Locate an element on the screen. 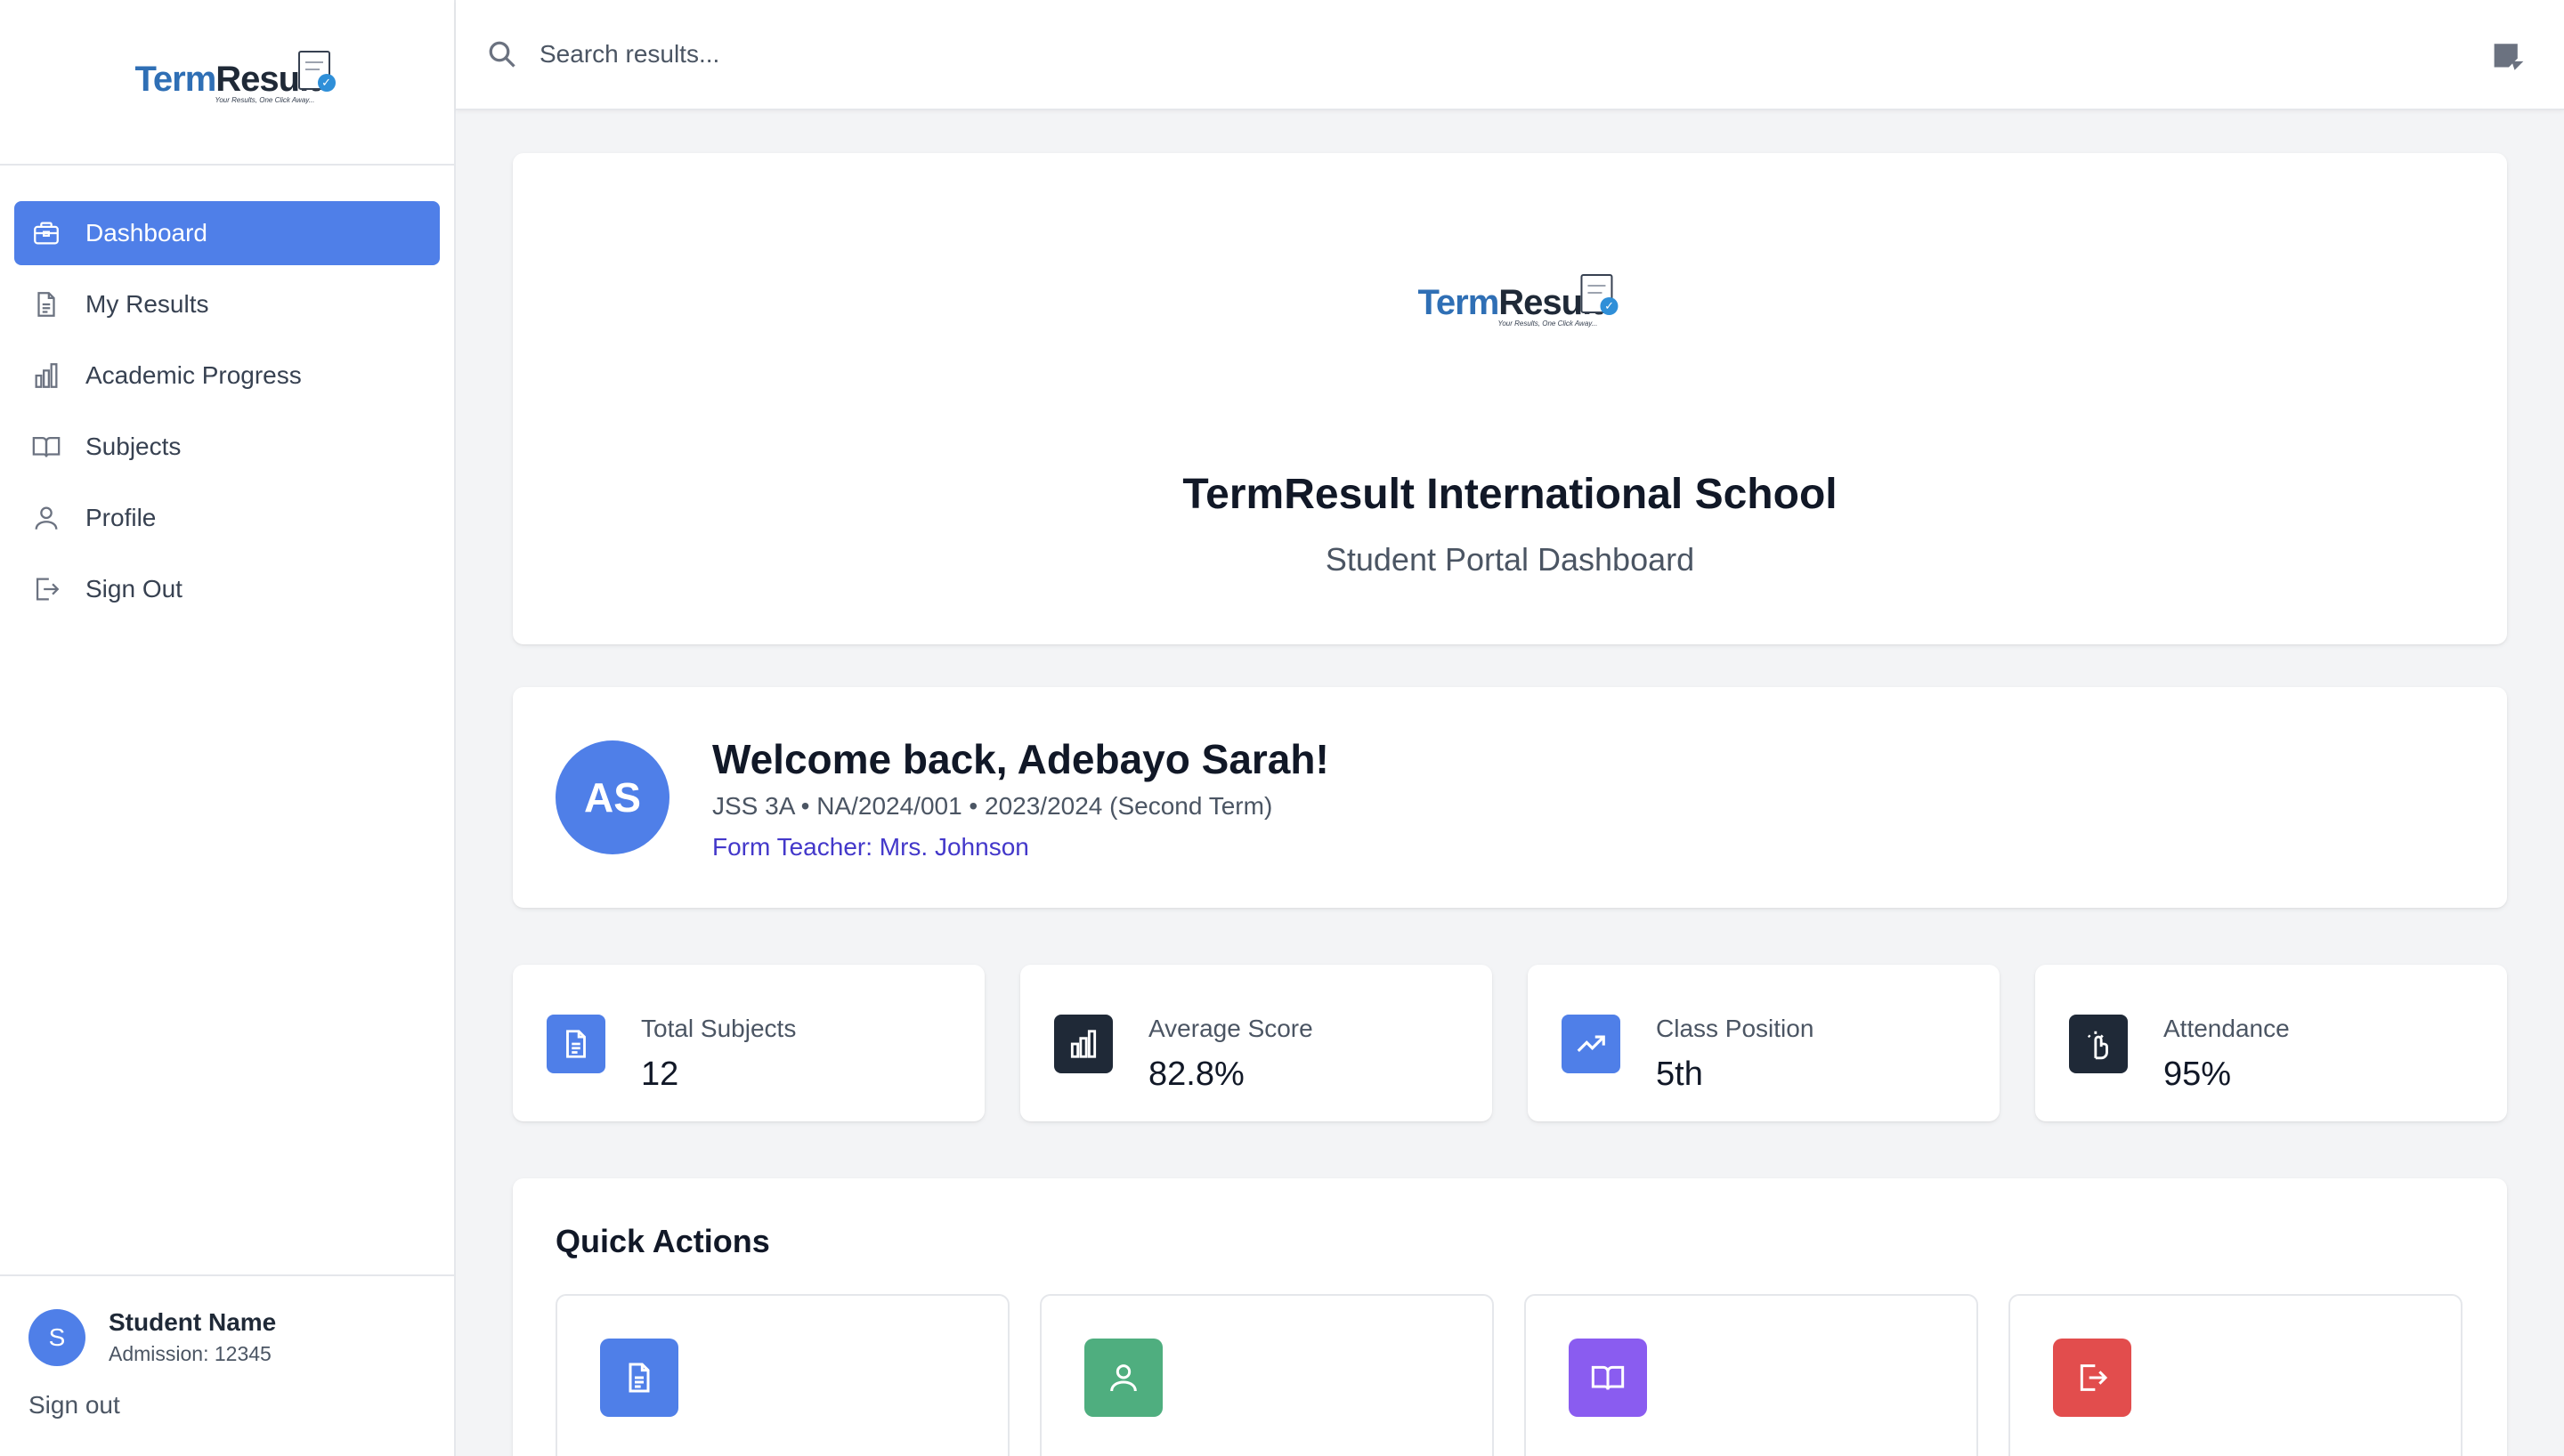 Image resolution: width=2564 pixels, height=1456 pixels. stat-value: 95% is located at coordinates (2197, 1074).